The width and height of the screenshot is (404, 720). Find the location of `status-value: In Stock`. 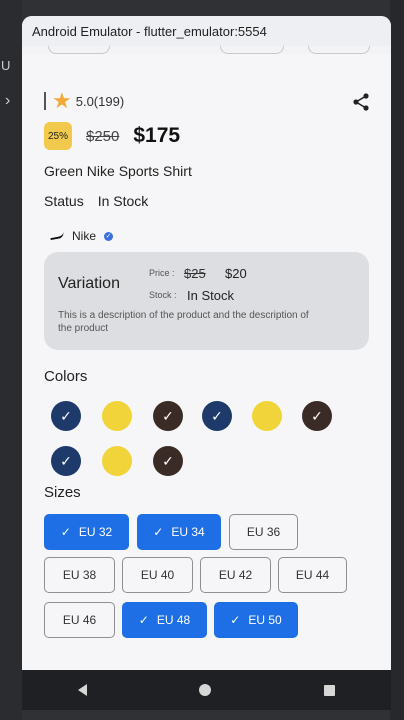

status-value: In Stock is located at coordinates (123, 201).